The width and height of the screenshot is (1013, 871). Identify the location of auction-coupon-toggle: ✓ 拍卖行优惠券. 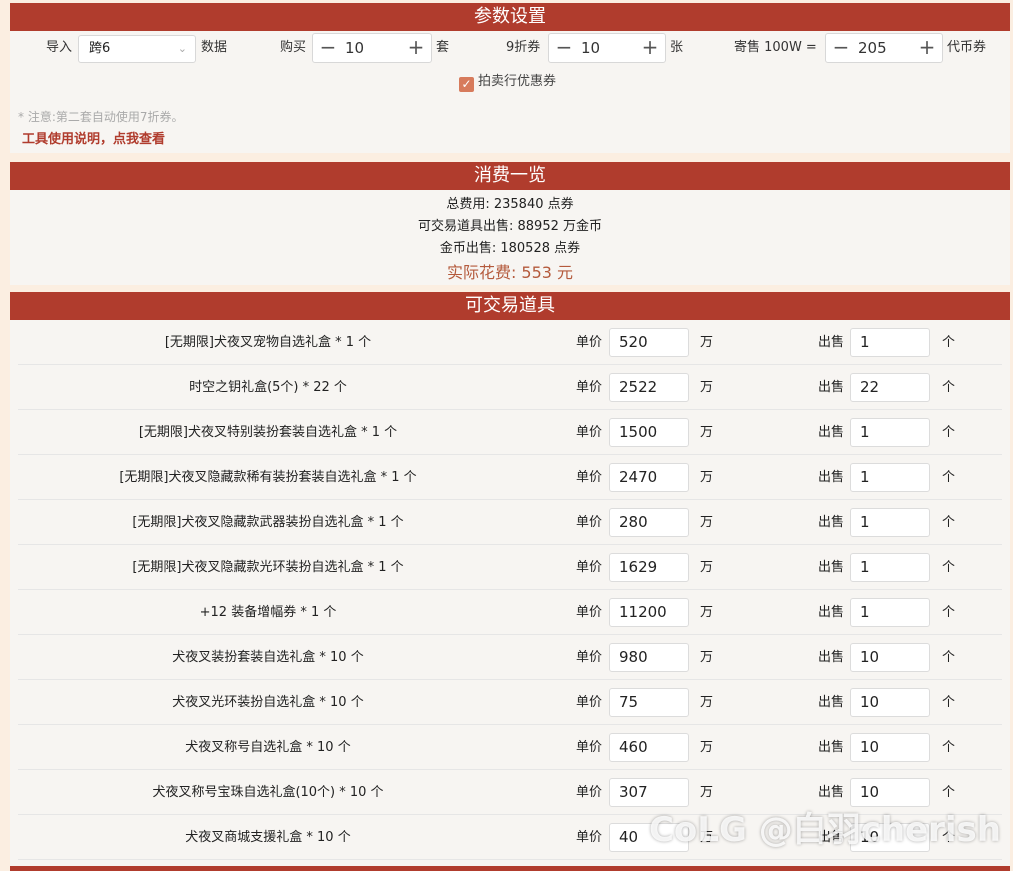
(507, 82).